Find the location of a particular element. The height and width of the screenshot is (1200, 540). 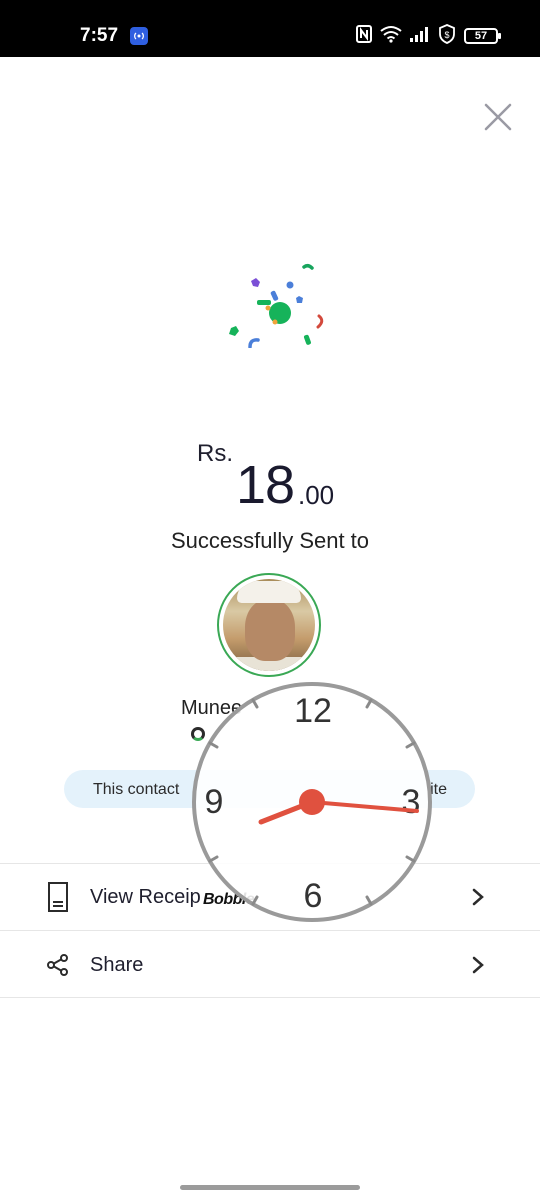

status-bar: 7:57 $ 57 is located at coordinates (270, 28).